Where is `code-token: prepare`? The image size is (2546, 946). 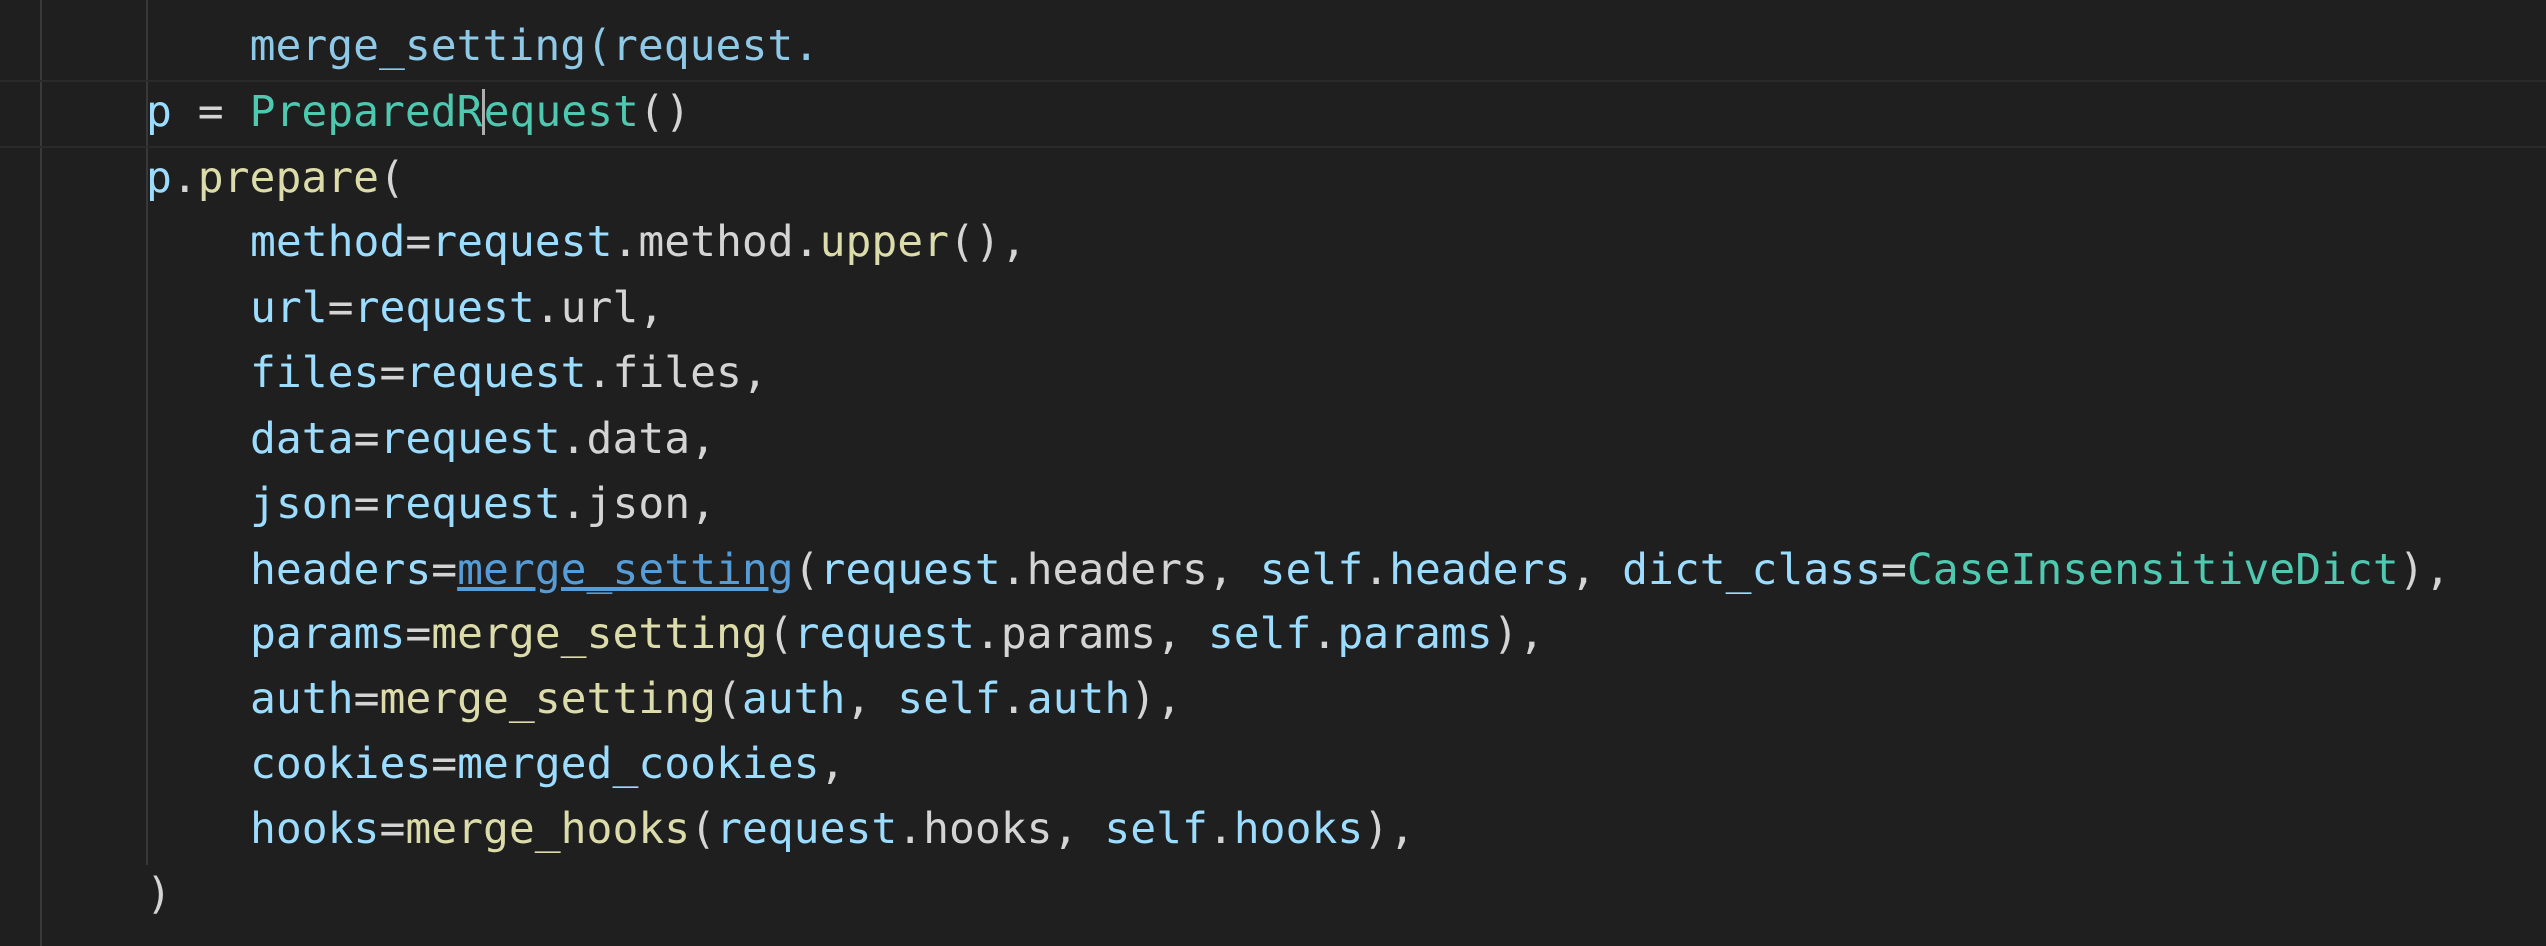 code-token: prepare is located at coordinates (288, 178).